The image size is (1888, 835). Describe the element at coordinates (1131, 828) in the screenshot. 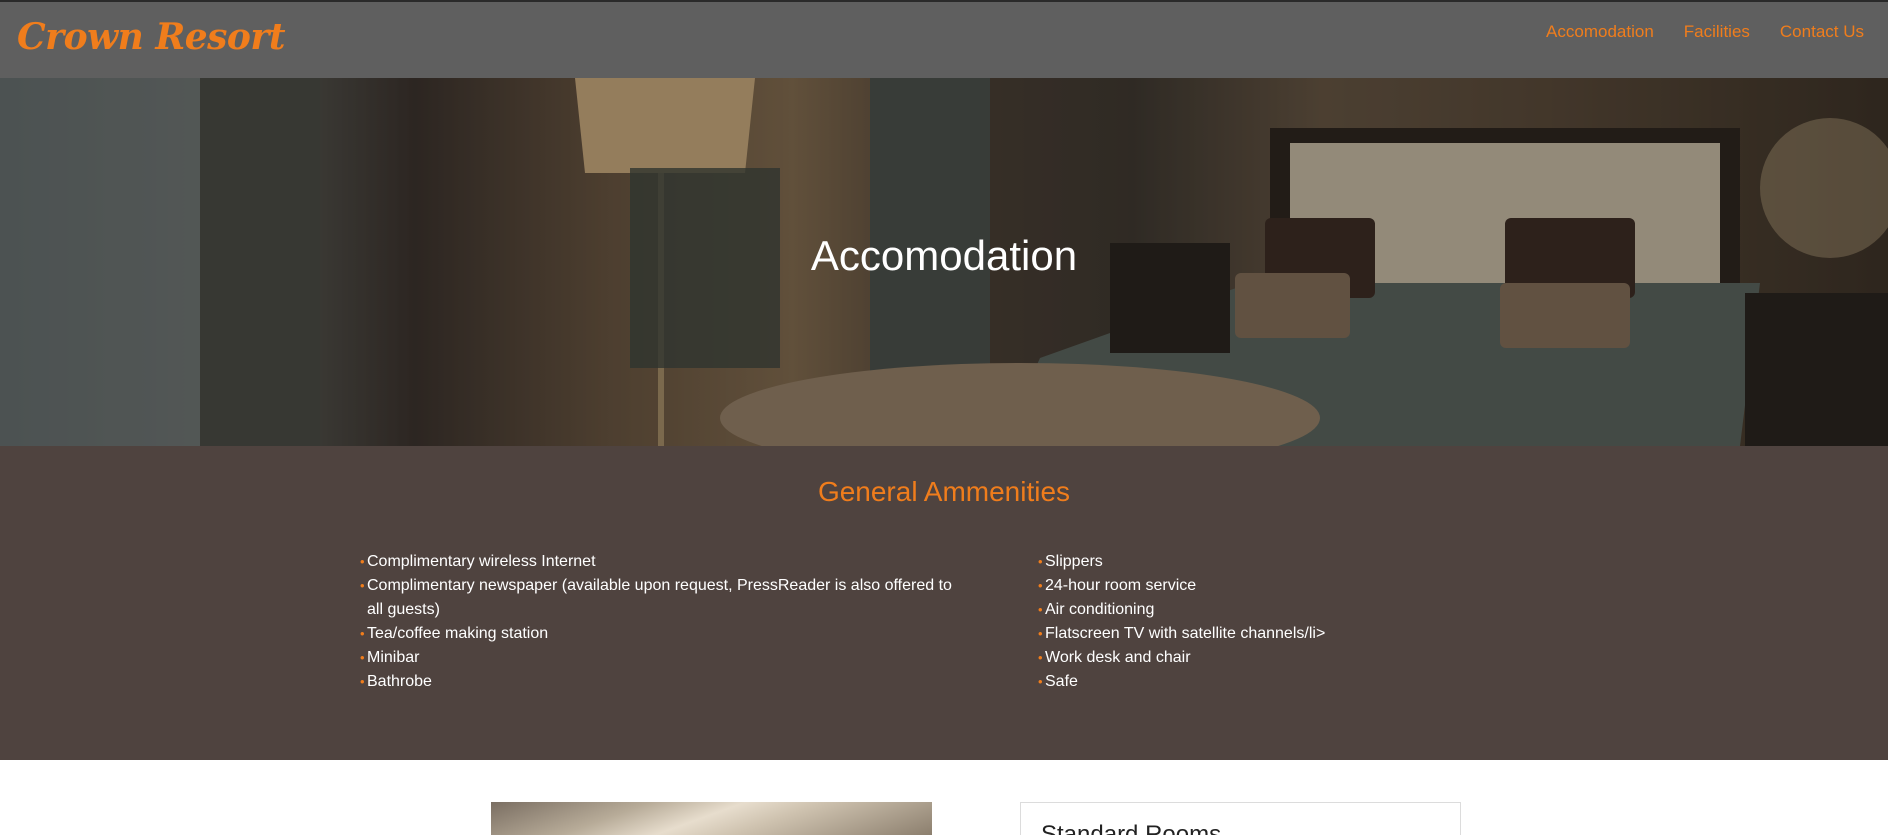

I see `room-card-title: Standard Rooms` at that location.